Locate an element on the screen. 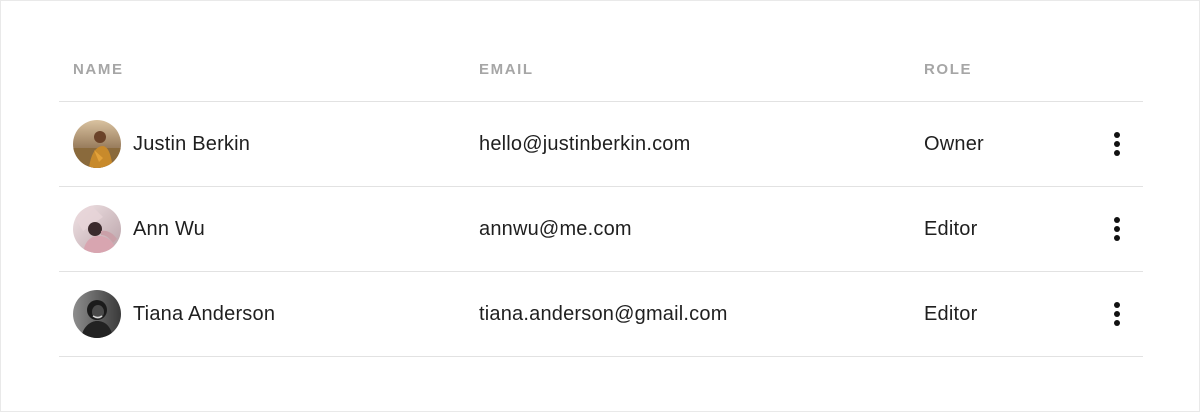 The width and height of the screenshot is (1200, 412). user-name: Ann Wu is located at coordinates (169, 228).